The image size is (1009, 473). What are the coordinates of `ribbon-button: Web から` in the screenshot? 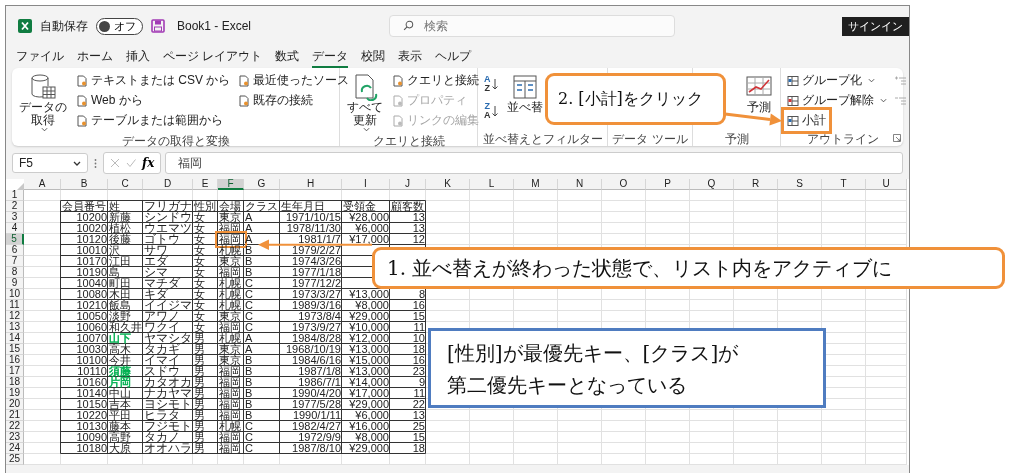 It's located at (109, 100).